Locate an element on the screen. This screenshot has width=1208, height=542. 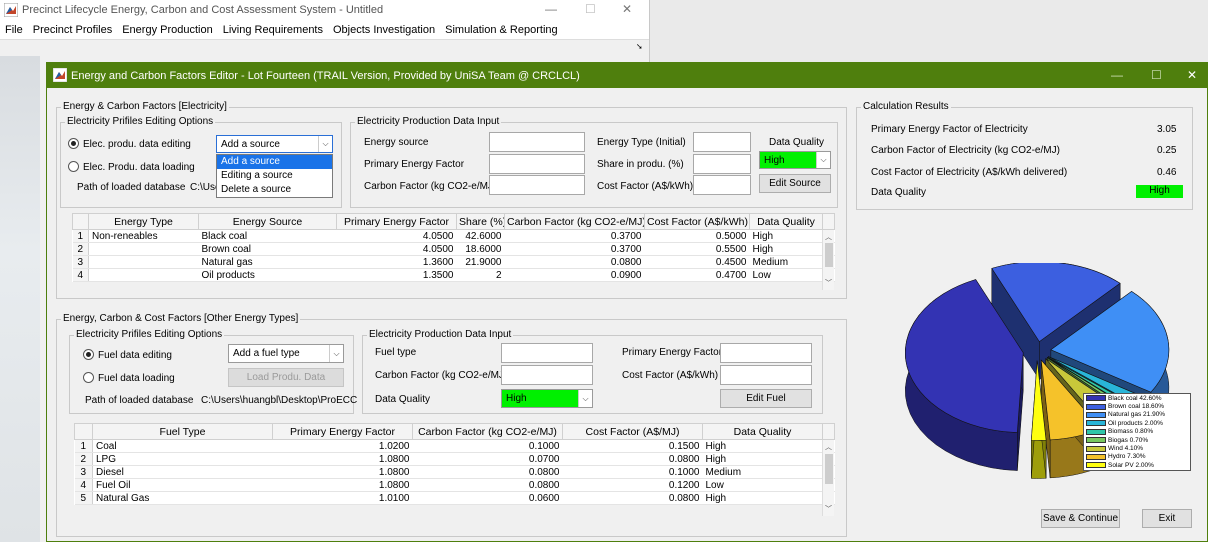
cell-cost: 0.5500 is located at coordinates (697, 249).